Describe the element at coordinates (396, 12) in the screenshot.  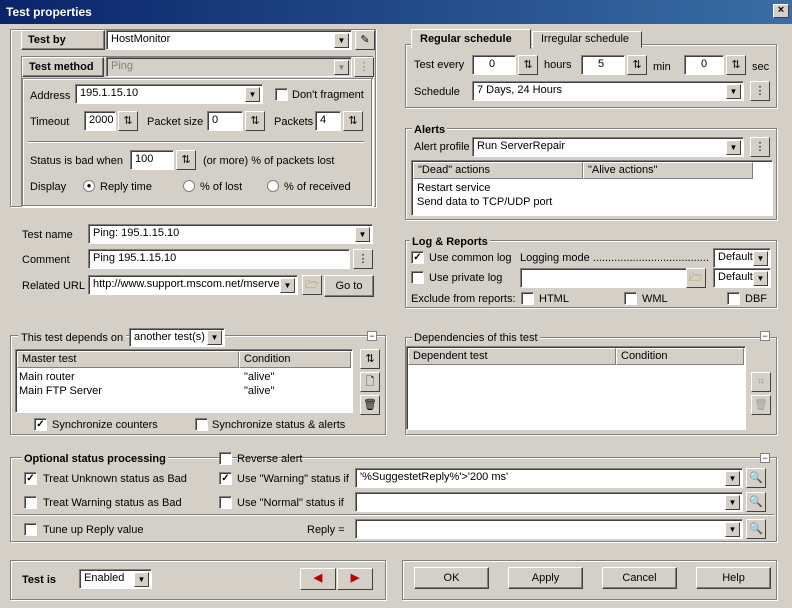
I see `window-title: Test properties` at that location.